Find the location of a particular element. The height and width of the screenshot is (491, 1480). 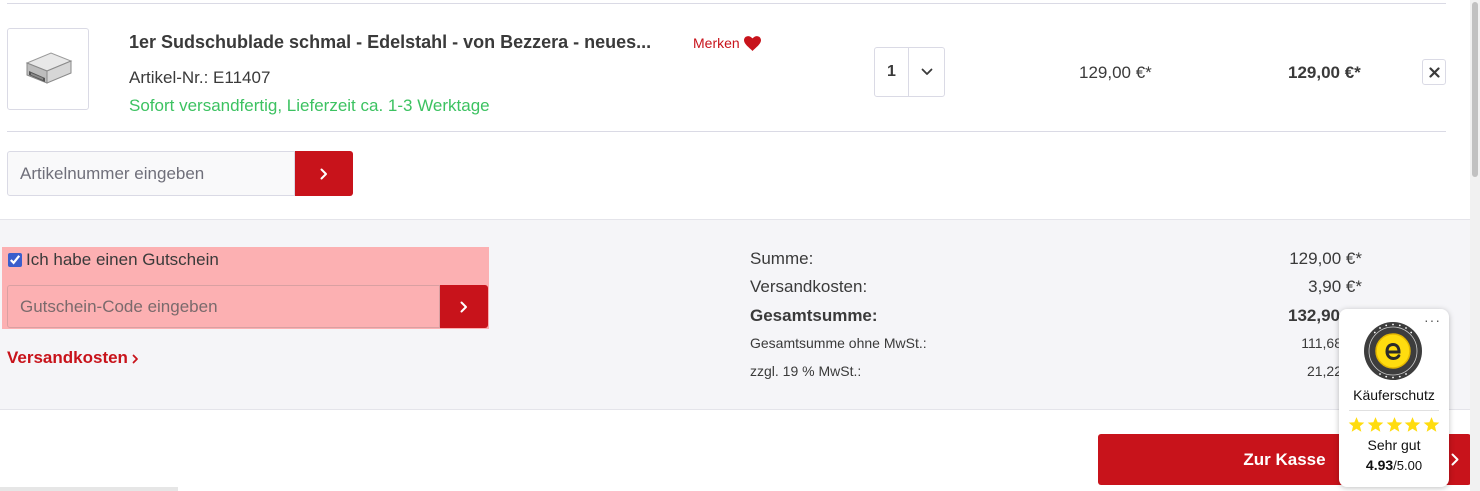

quantity-select: 1 is located at coordinates (909, 72).